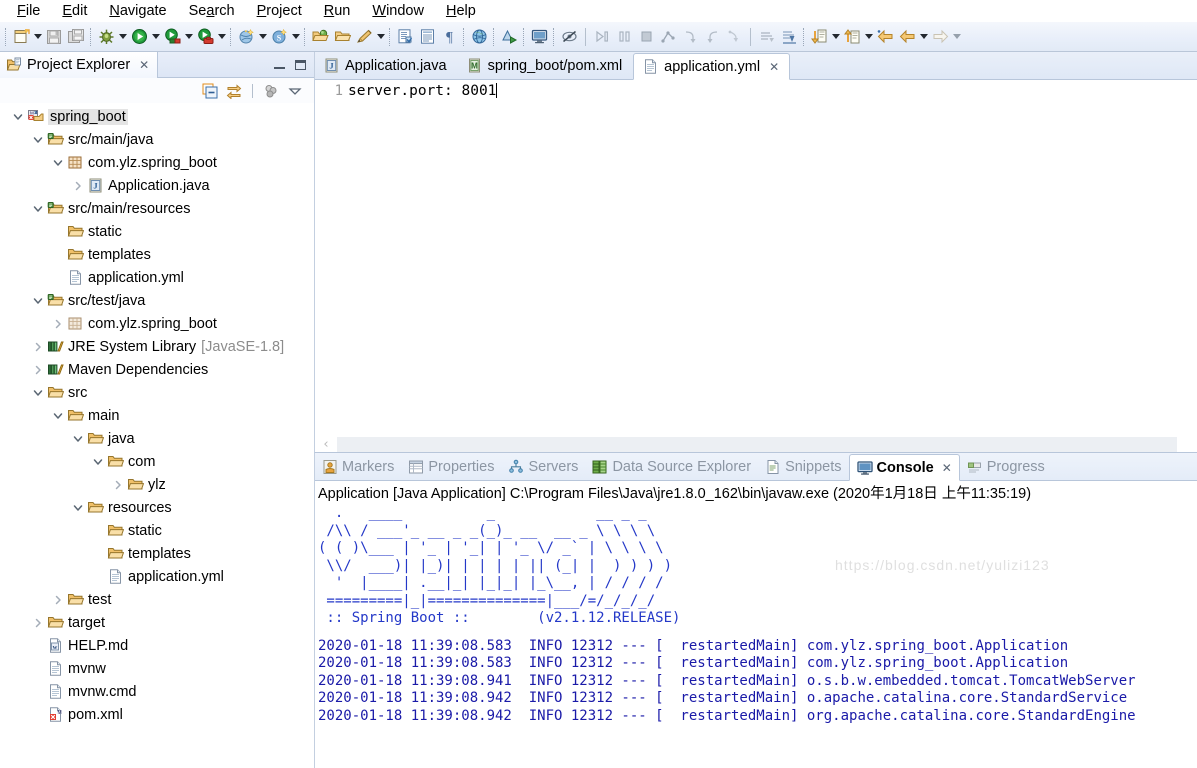 The image size is (1197, 768). Describe the element at coordinates (320, 37) in the screenshot. I see `open-type-icon` at that location.